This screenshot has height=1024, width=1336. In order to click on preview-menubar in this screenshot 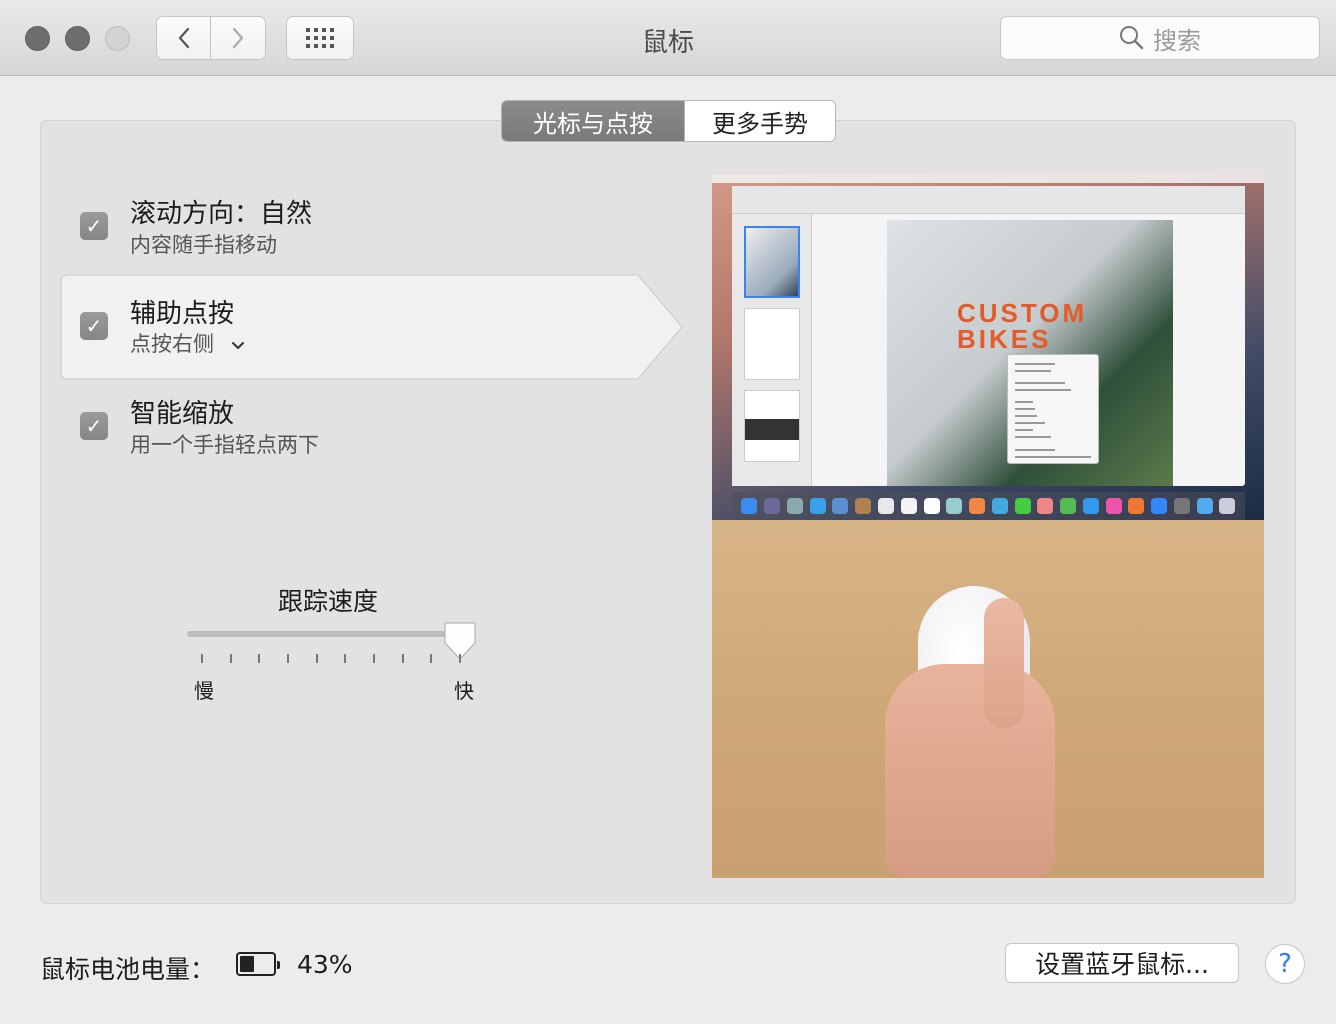, I will do `click(988, 178)`.